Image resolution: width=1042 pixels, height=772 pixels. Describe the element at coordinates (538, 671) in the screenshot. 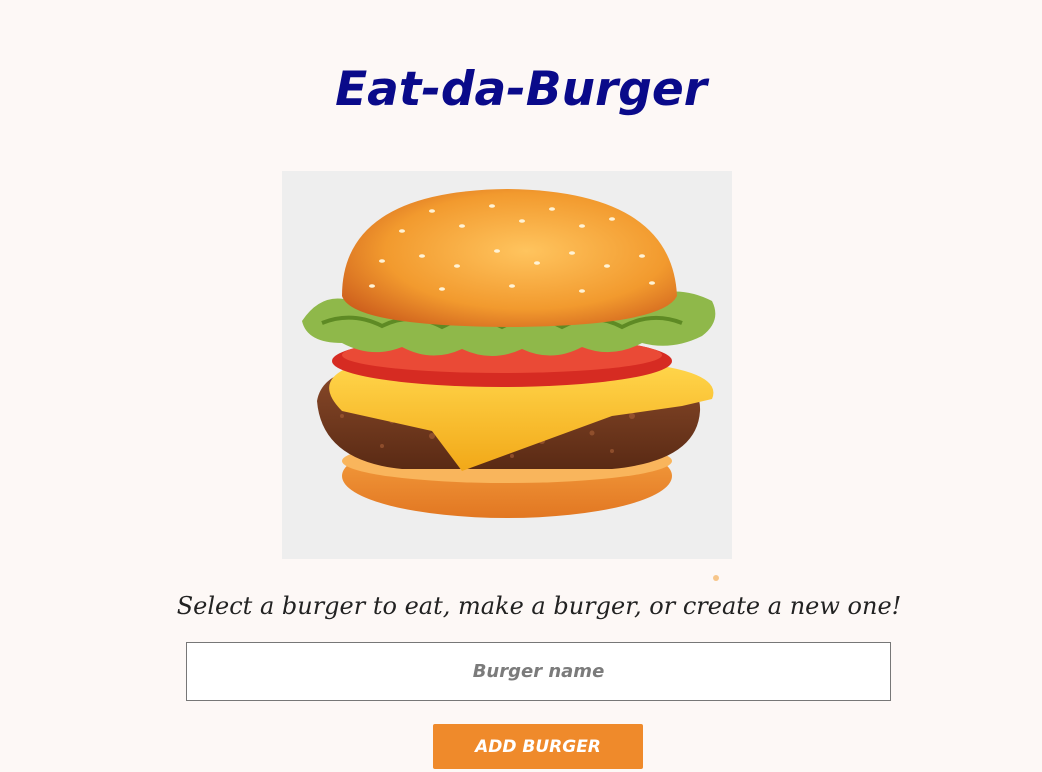

I see `burger-name-input` at that location.